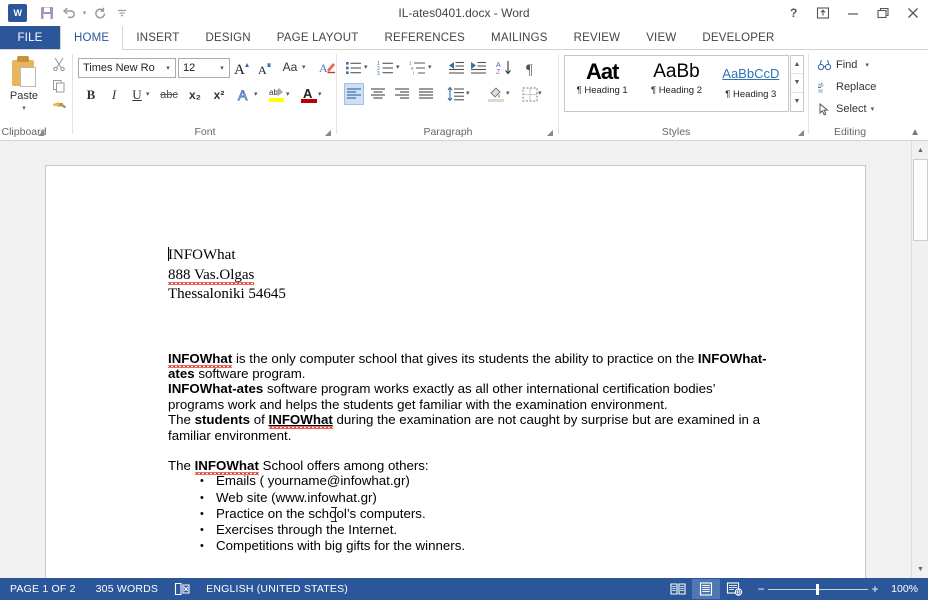 The image size is (928, 600). Describe the element at coordinates (508, 93) in the screenshot. I see `shading-caret-icon: ▾` at that location.